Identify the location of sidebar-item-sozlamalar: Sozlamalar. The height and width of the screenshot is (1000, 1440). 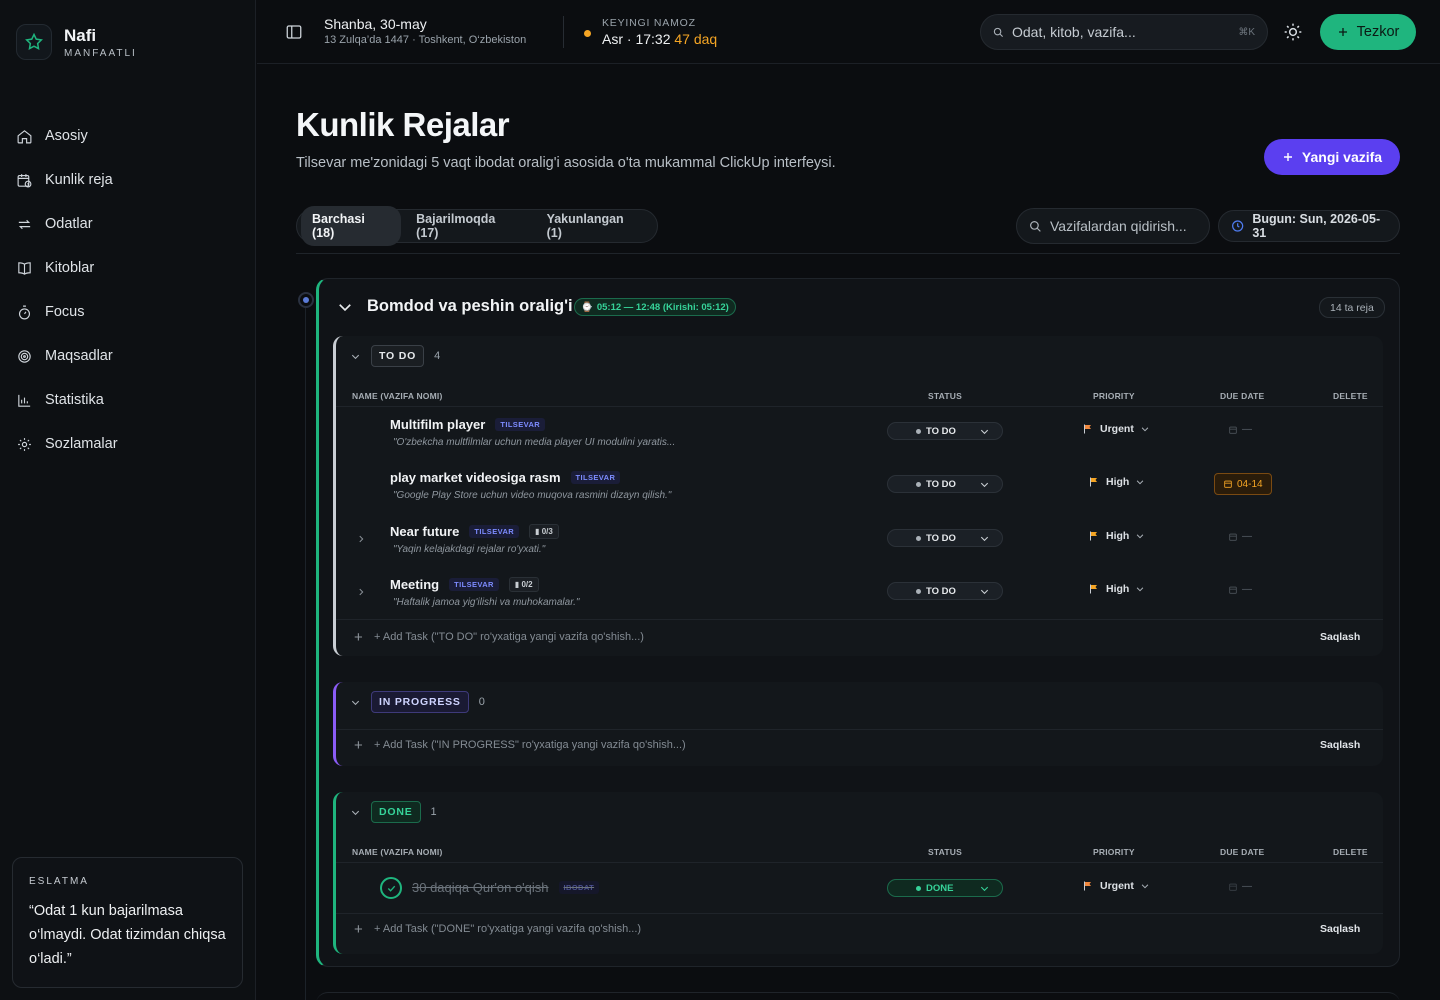
(128, 444).